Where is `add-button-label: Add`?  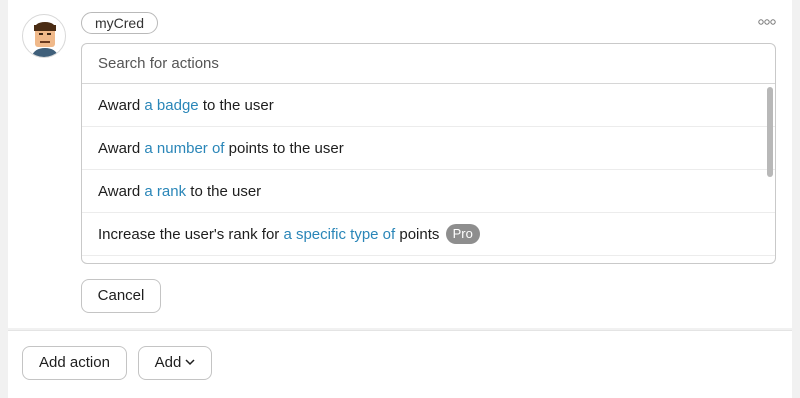
add-button-label: Add is located at coordinates (168, 362).